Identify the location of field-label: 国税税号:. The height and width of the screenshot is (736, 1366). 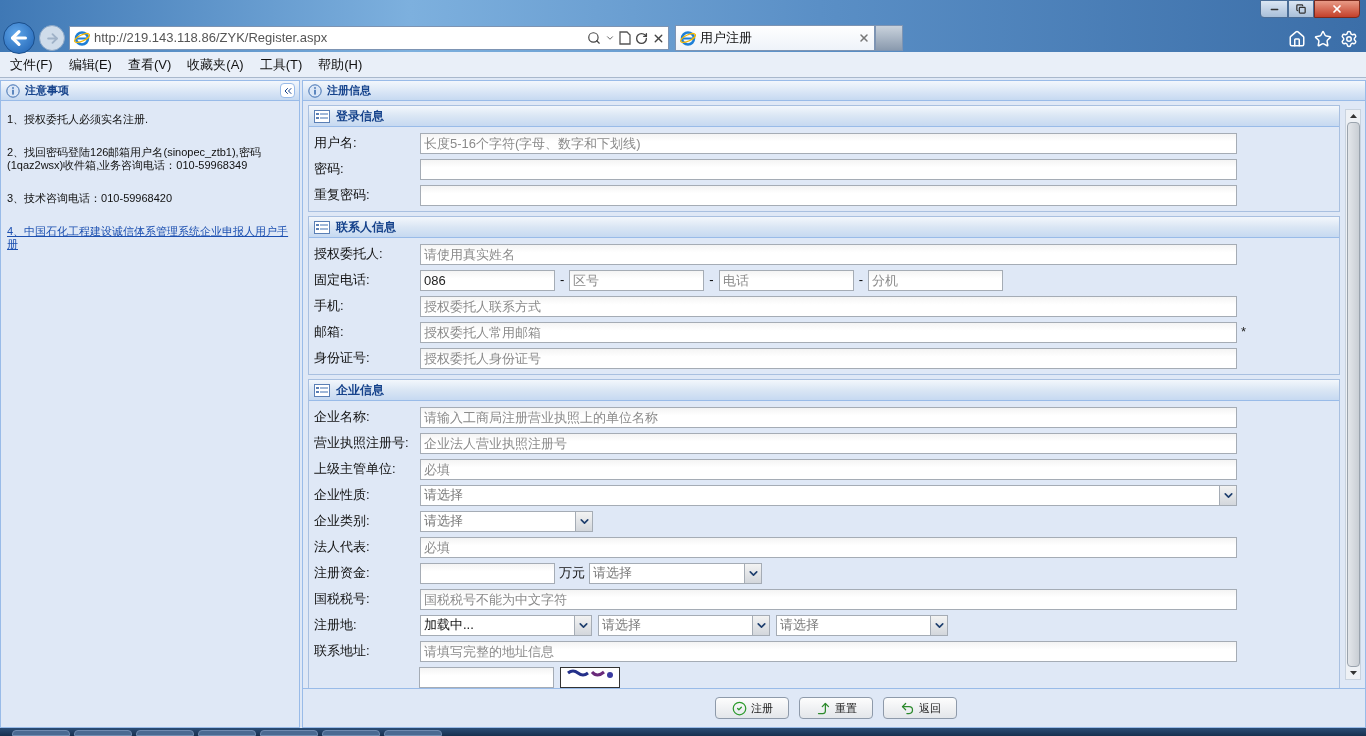
(342, 599).